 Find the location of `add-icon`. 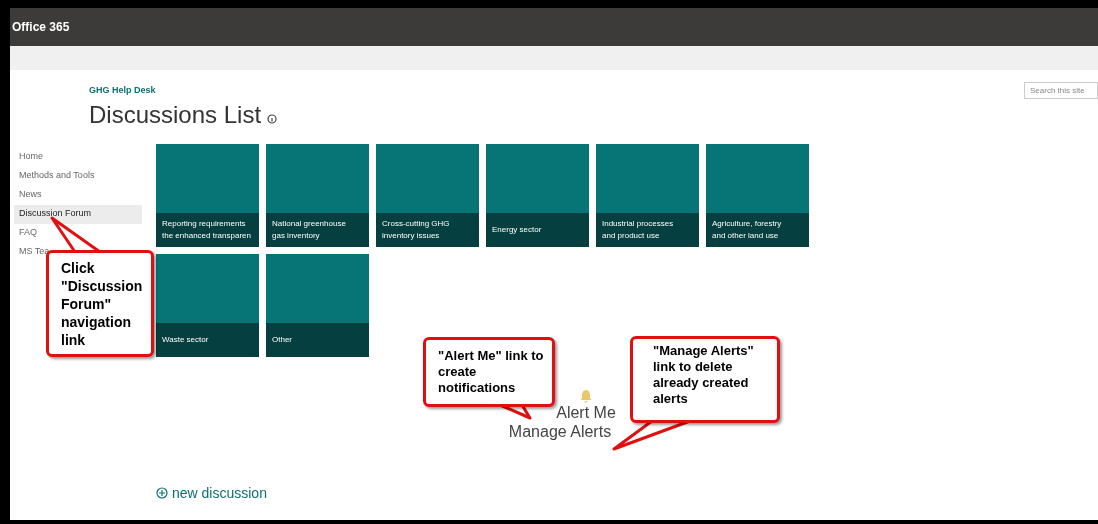

add-icon is located at coordinates (162, 492).